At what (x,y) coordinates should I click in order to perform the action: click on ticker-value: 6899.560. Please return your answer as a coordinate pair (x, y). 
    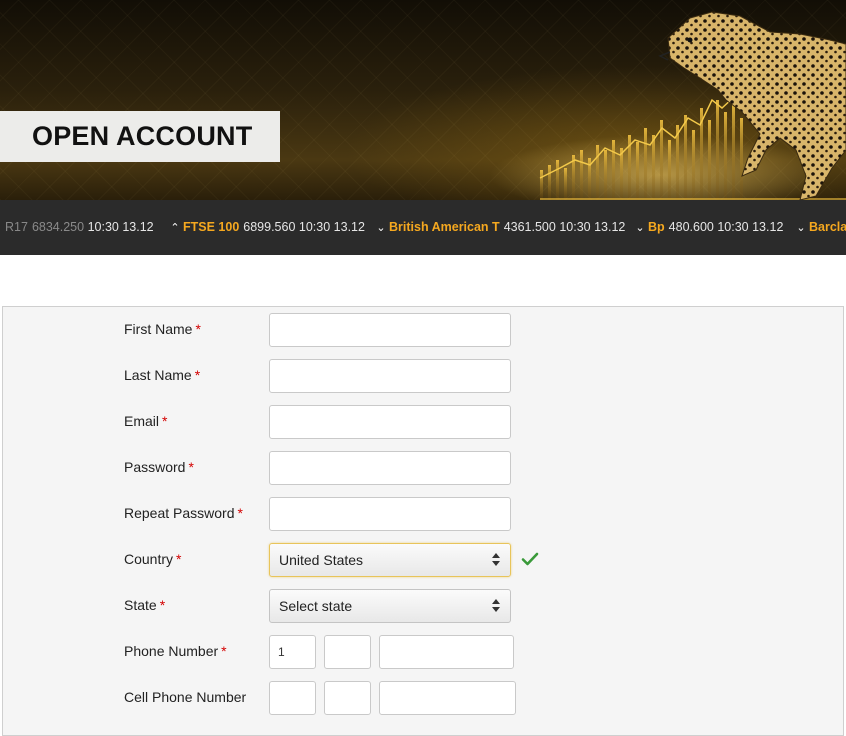
    Looking at the image, I should click on (269, 227).